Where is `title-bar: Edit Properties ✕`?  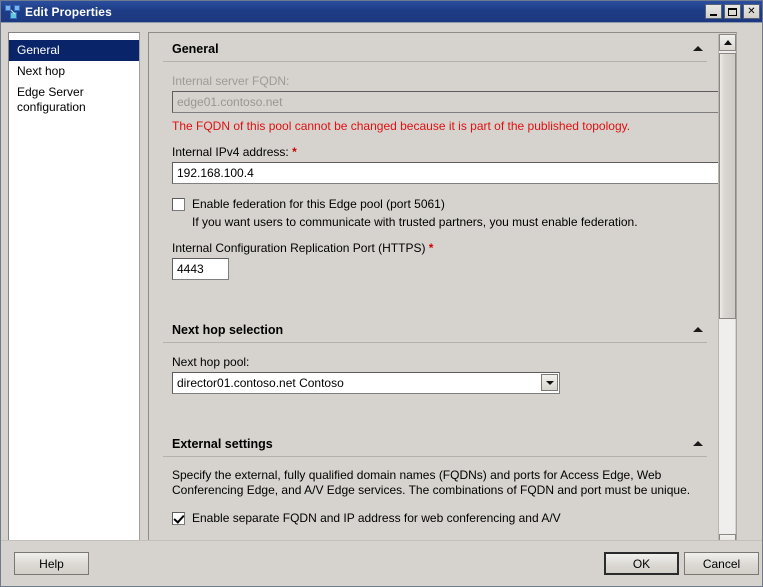
title-bar: Edit Properties ✕ is located at coordinates (381, 12).